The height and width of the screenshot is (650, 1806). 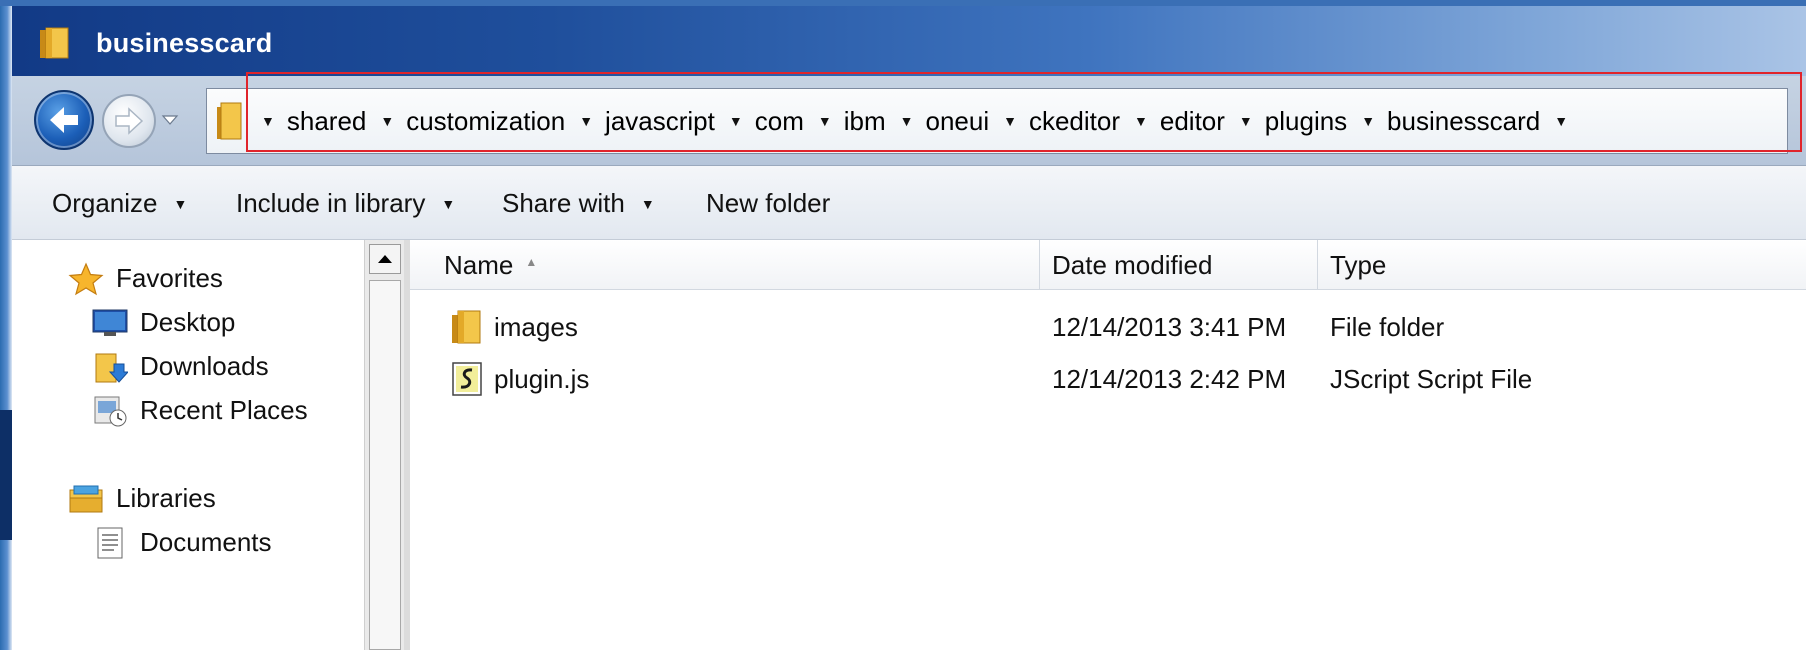 I want to click on column-header-row: Name ▲ Date modified Type, so click(x=1108, y=265).